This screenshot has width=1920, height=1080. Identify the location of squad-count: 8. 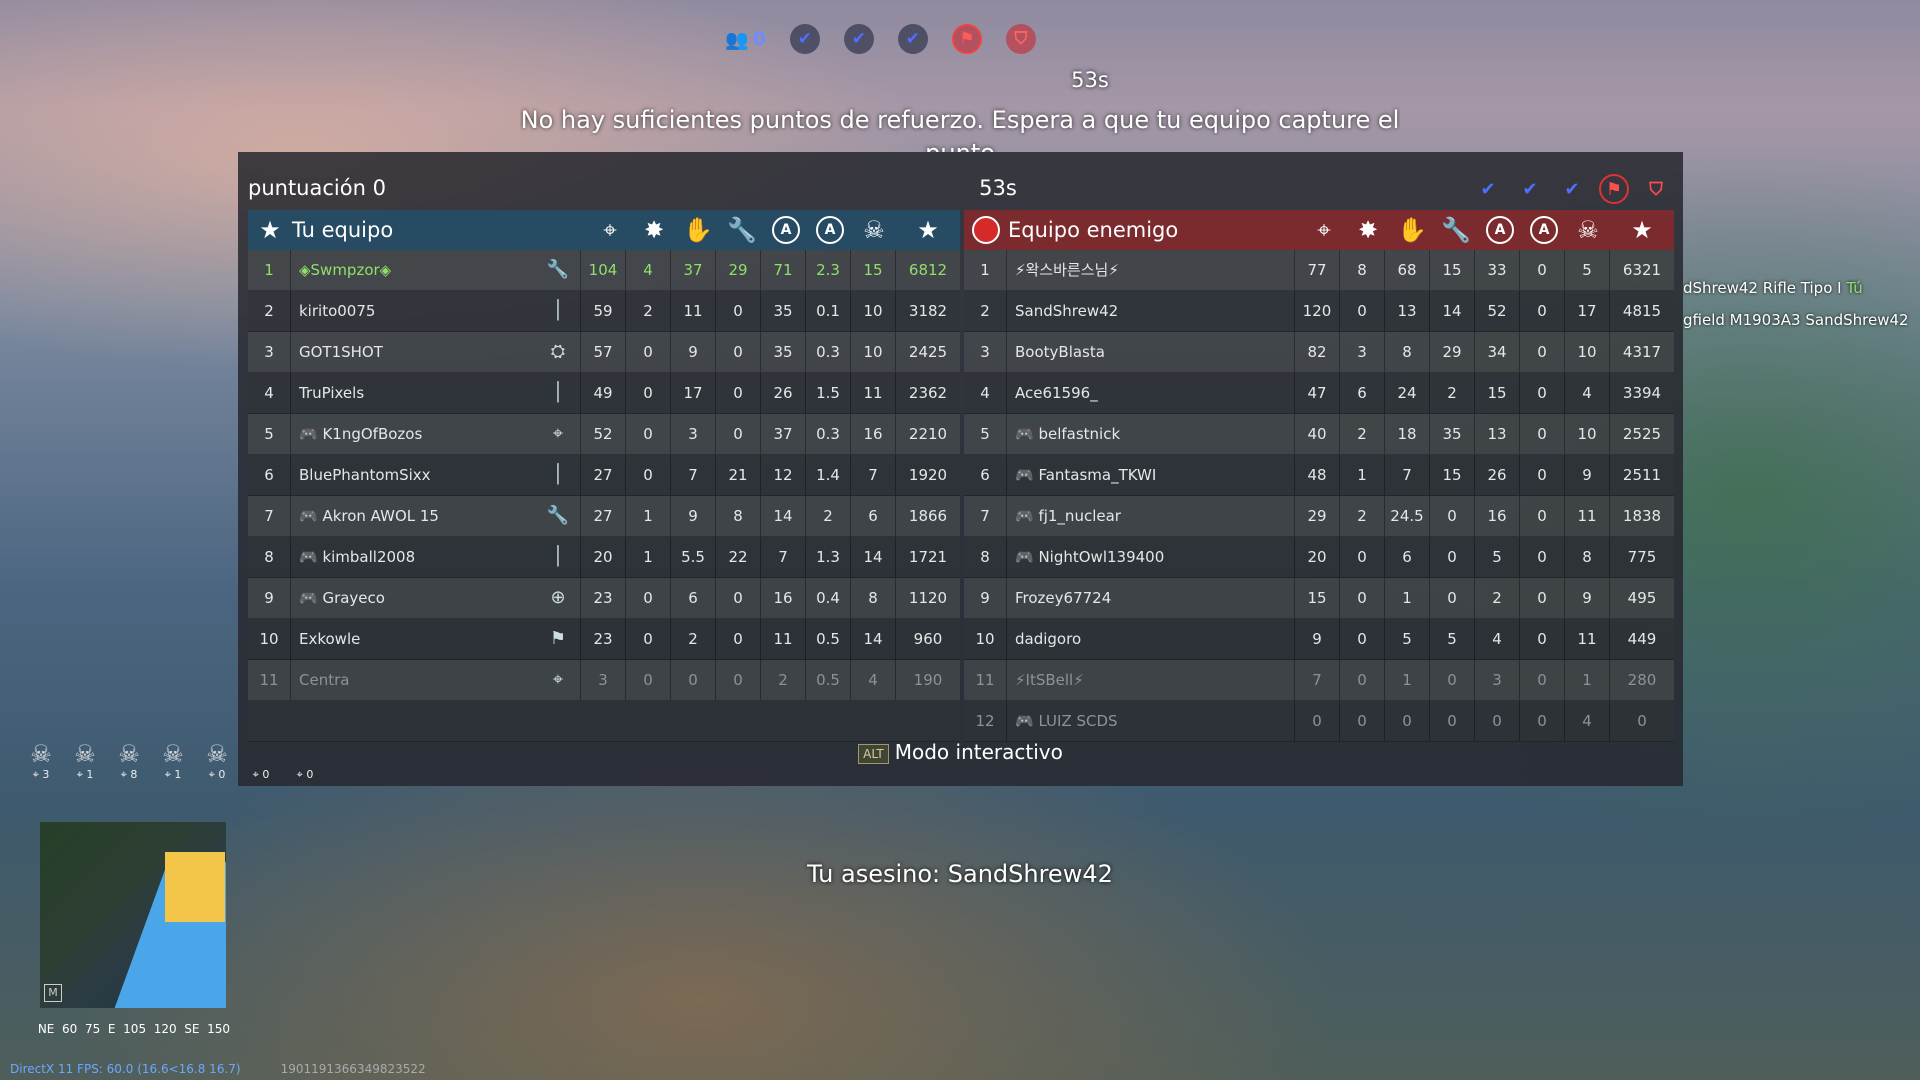
(134, 774).